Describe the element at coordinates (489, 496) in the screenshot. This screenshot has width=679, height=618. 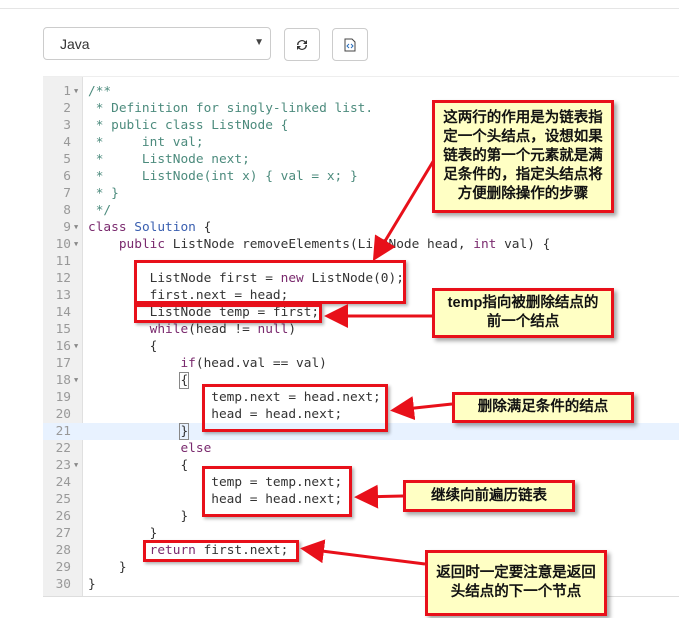
I see `note-continue: 继续向前遍历链表` at that location.